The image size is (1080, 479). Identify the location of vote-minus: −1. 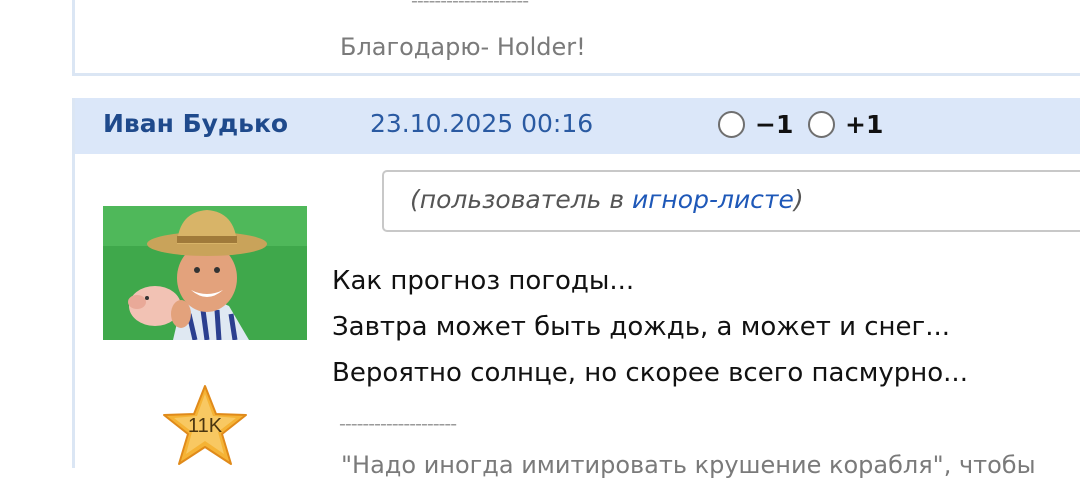
(755, 124).